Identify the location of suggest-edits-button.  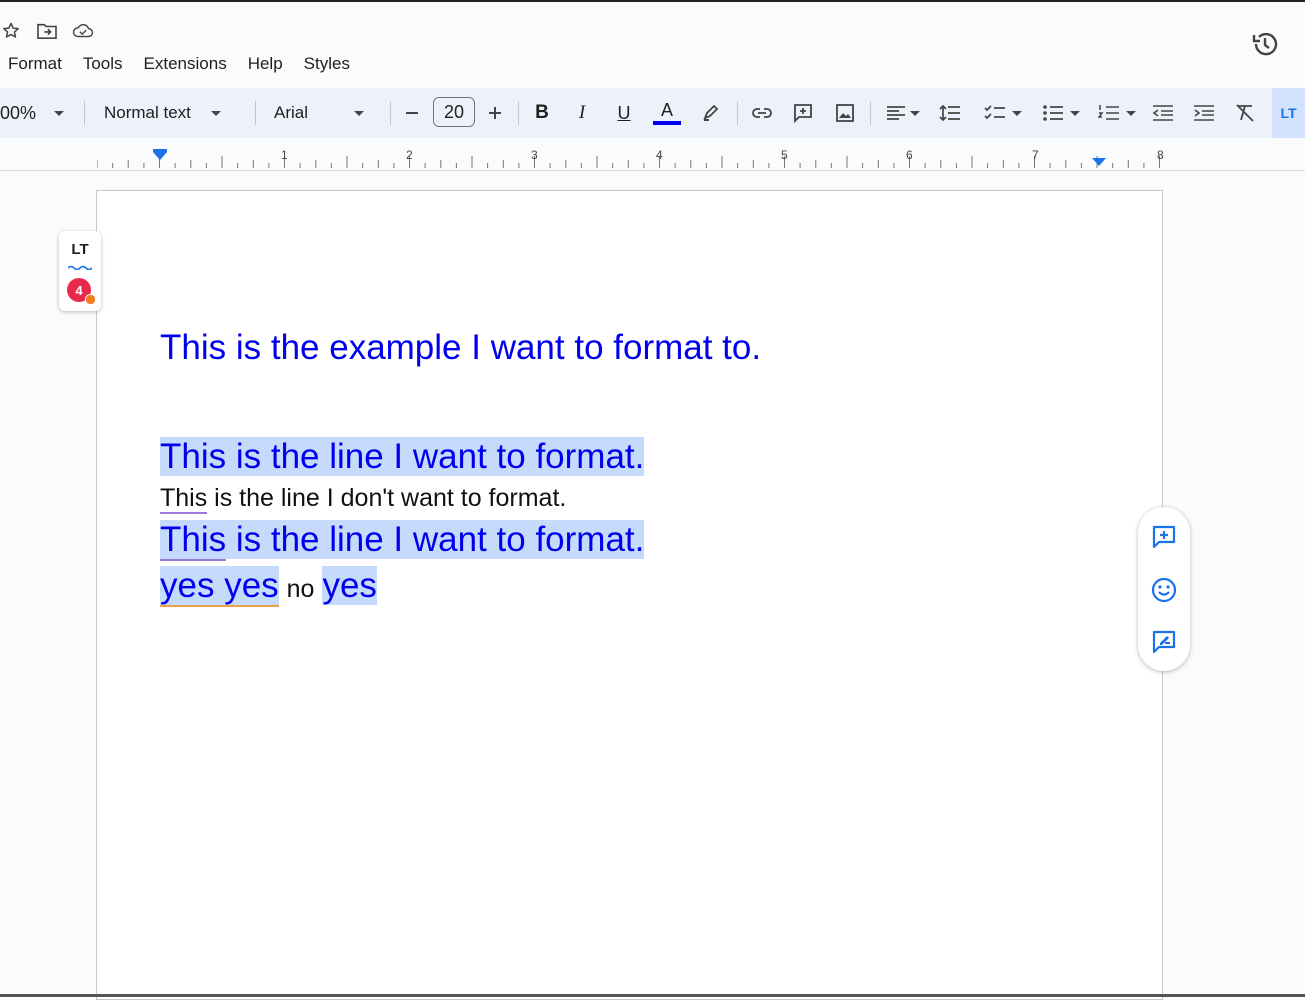
(1164, 642).